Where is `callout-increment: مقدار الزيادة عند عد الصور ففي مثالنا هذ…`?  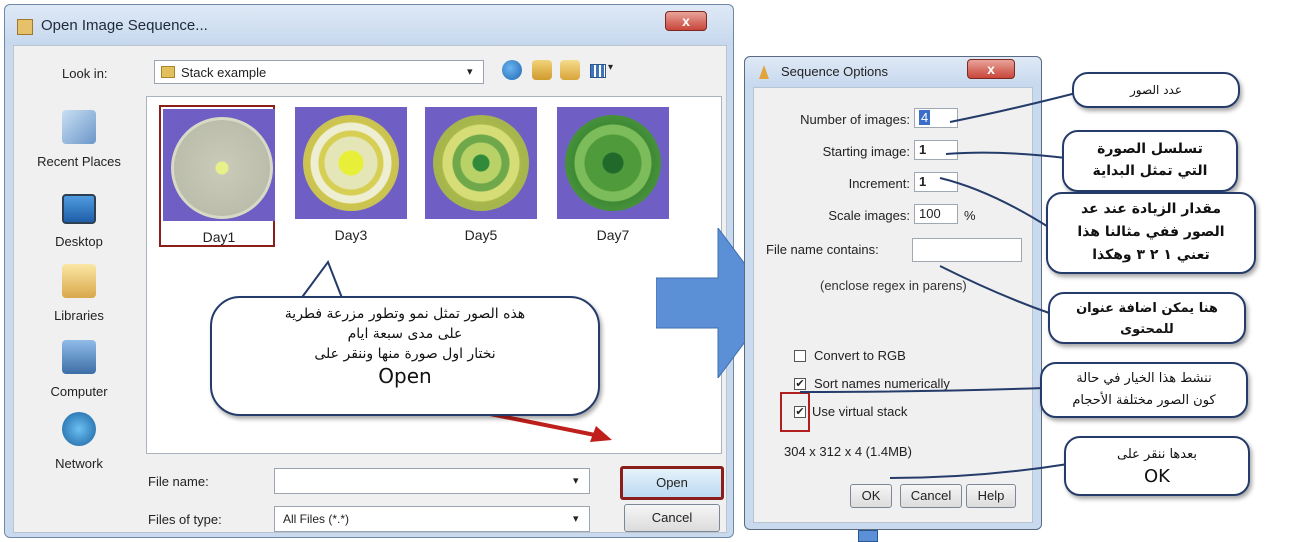
callout-increment: مقدار الزيادة عند عد الصور ففي مثالنا هذ… is located at coordinates (1151, 233).